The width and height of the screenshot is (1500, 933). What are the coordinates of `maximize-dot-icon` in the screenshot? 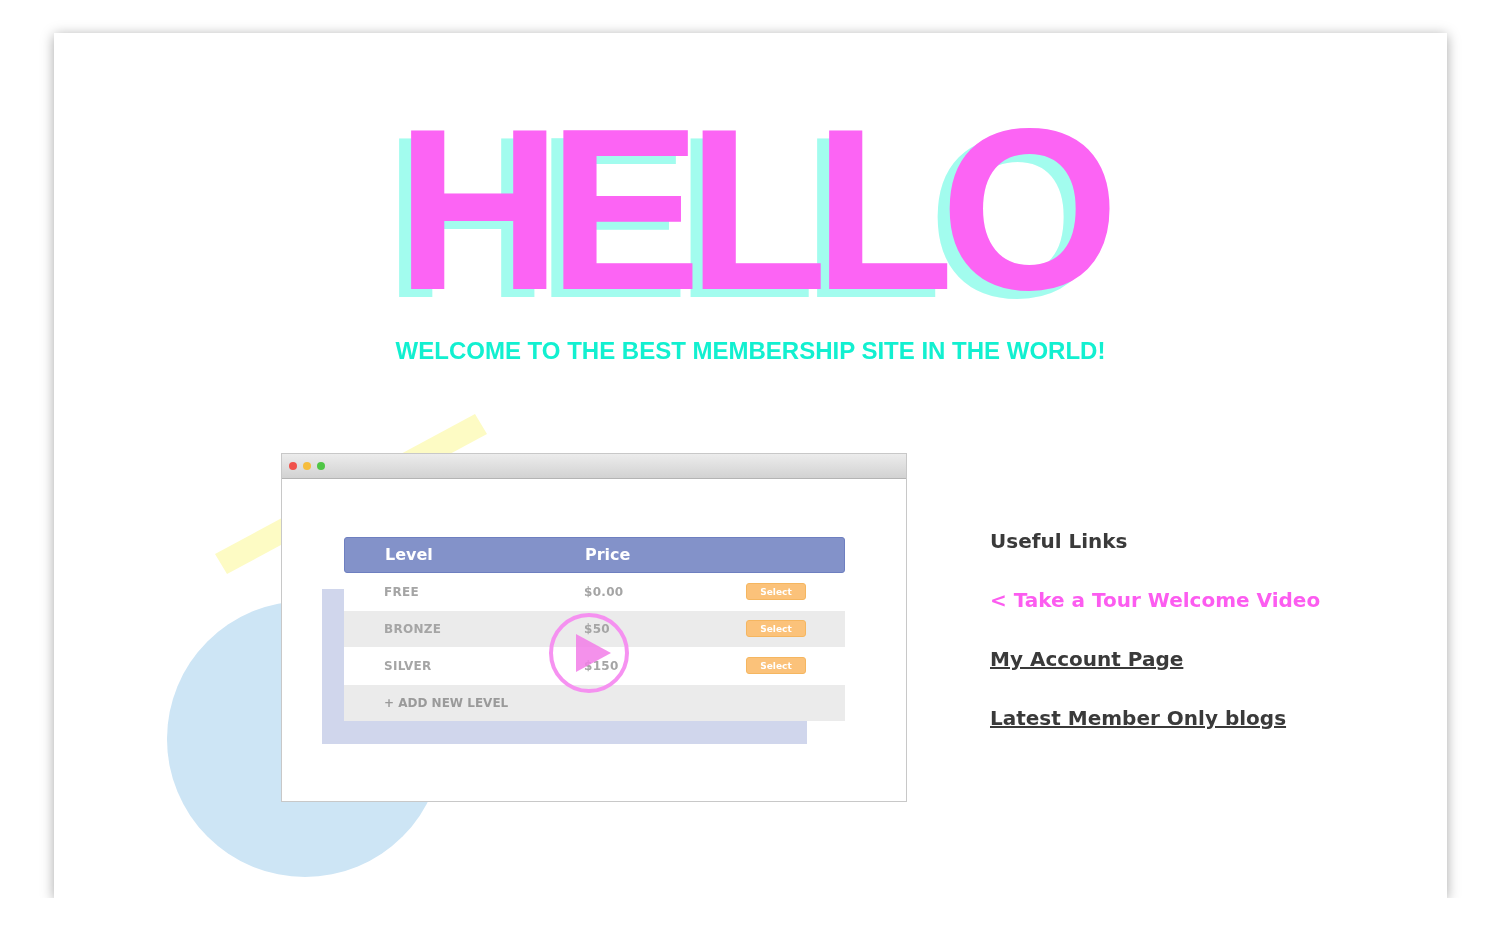 It's located at (321, 465).